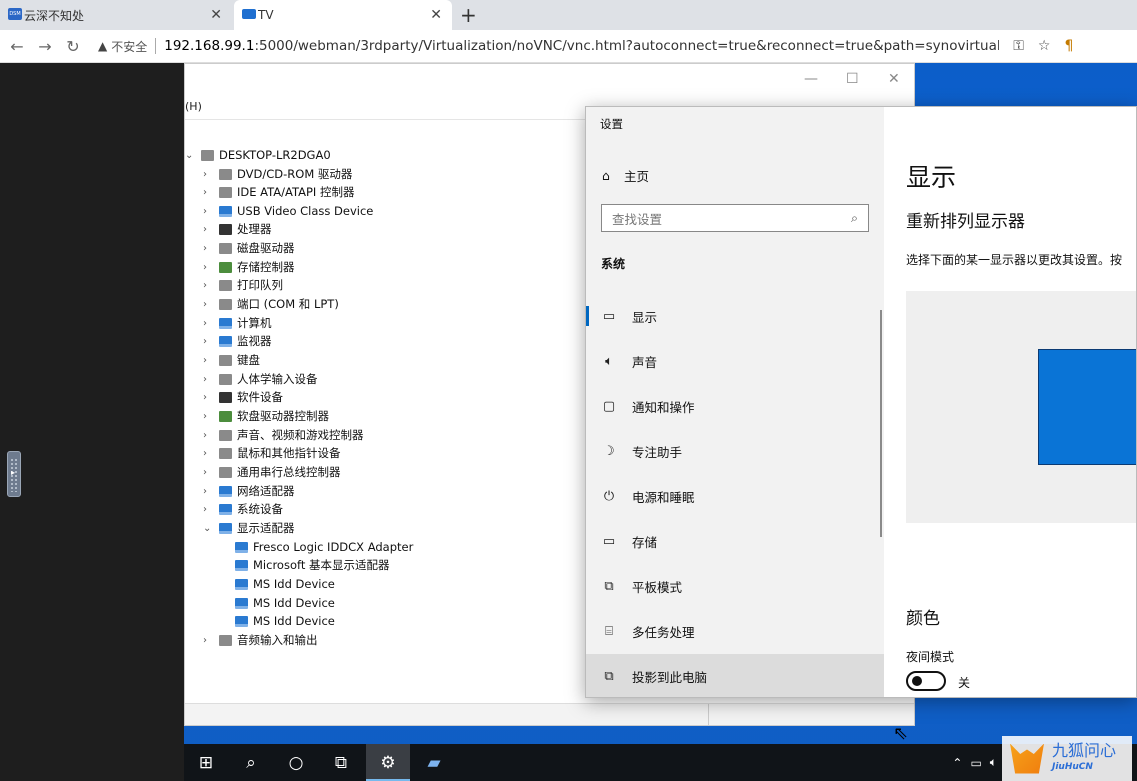 This screenshot has width=1137, height=781. I want to click on tree-item: › 处理器, so click(237, 229).